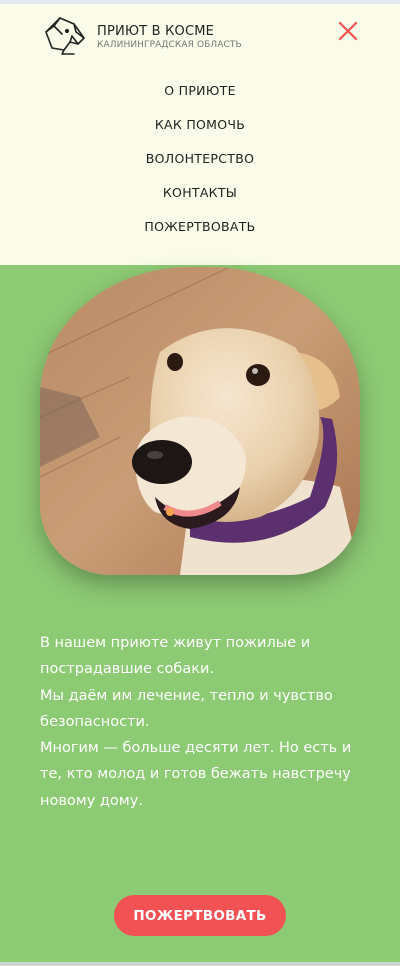  What do you see at coordinates (200, 199) in the screenshot?
I see `nav-item-contacts: КОНТАКТЫ` at bounding box center [200, 199].